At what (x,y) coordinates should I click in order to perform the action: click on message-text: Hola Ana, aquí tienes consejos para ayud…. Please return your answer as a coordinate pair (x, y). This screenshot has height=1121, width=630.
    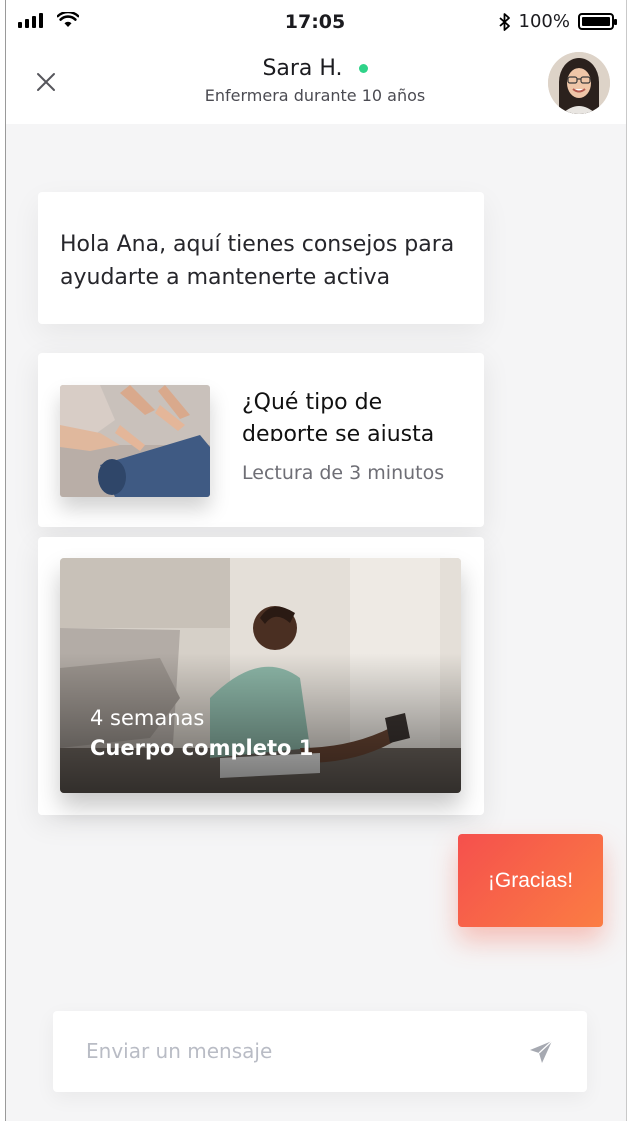
    Looking at the image, I should click on (257, 261).